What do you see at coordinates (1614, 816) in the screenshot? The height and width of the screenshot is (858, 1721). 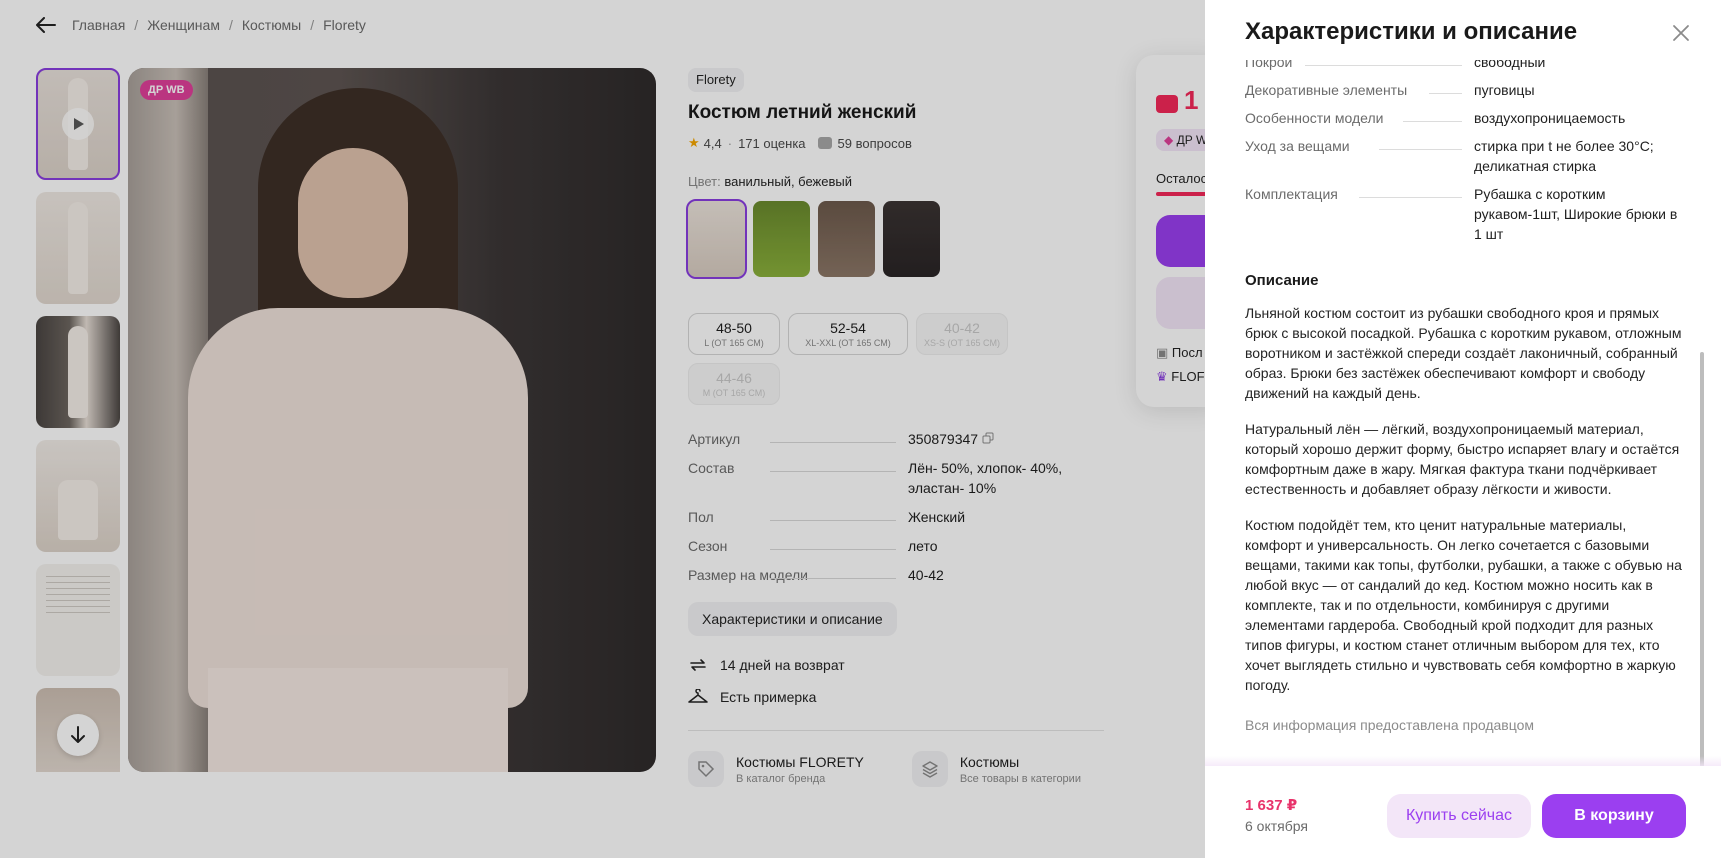 I see `add-to-cart-button: В корзину` at bounding box center [1614, 816].